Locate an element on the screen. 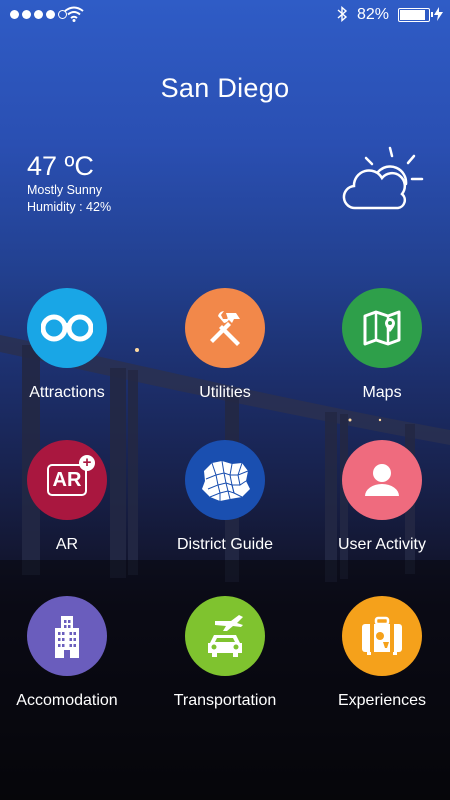  maps-circle is located at coordinates (382, 328).